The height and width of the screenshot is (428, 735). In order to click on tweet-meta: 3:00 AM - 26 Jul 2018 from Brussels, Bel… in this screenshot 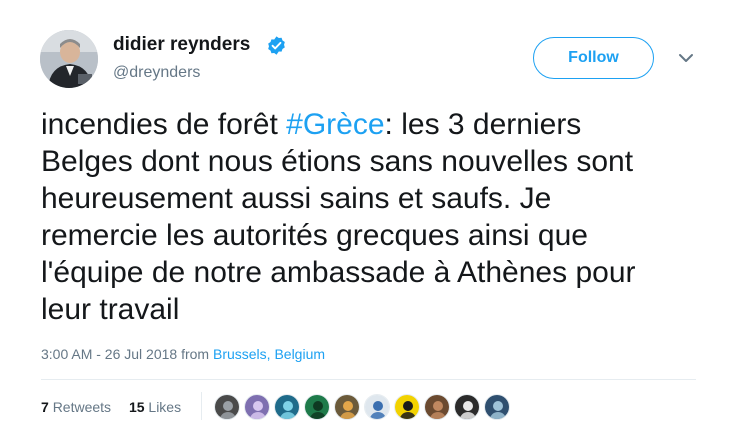, I will do `click(183, 354)`.